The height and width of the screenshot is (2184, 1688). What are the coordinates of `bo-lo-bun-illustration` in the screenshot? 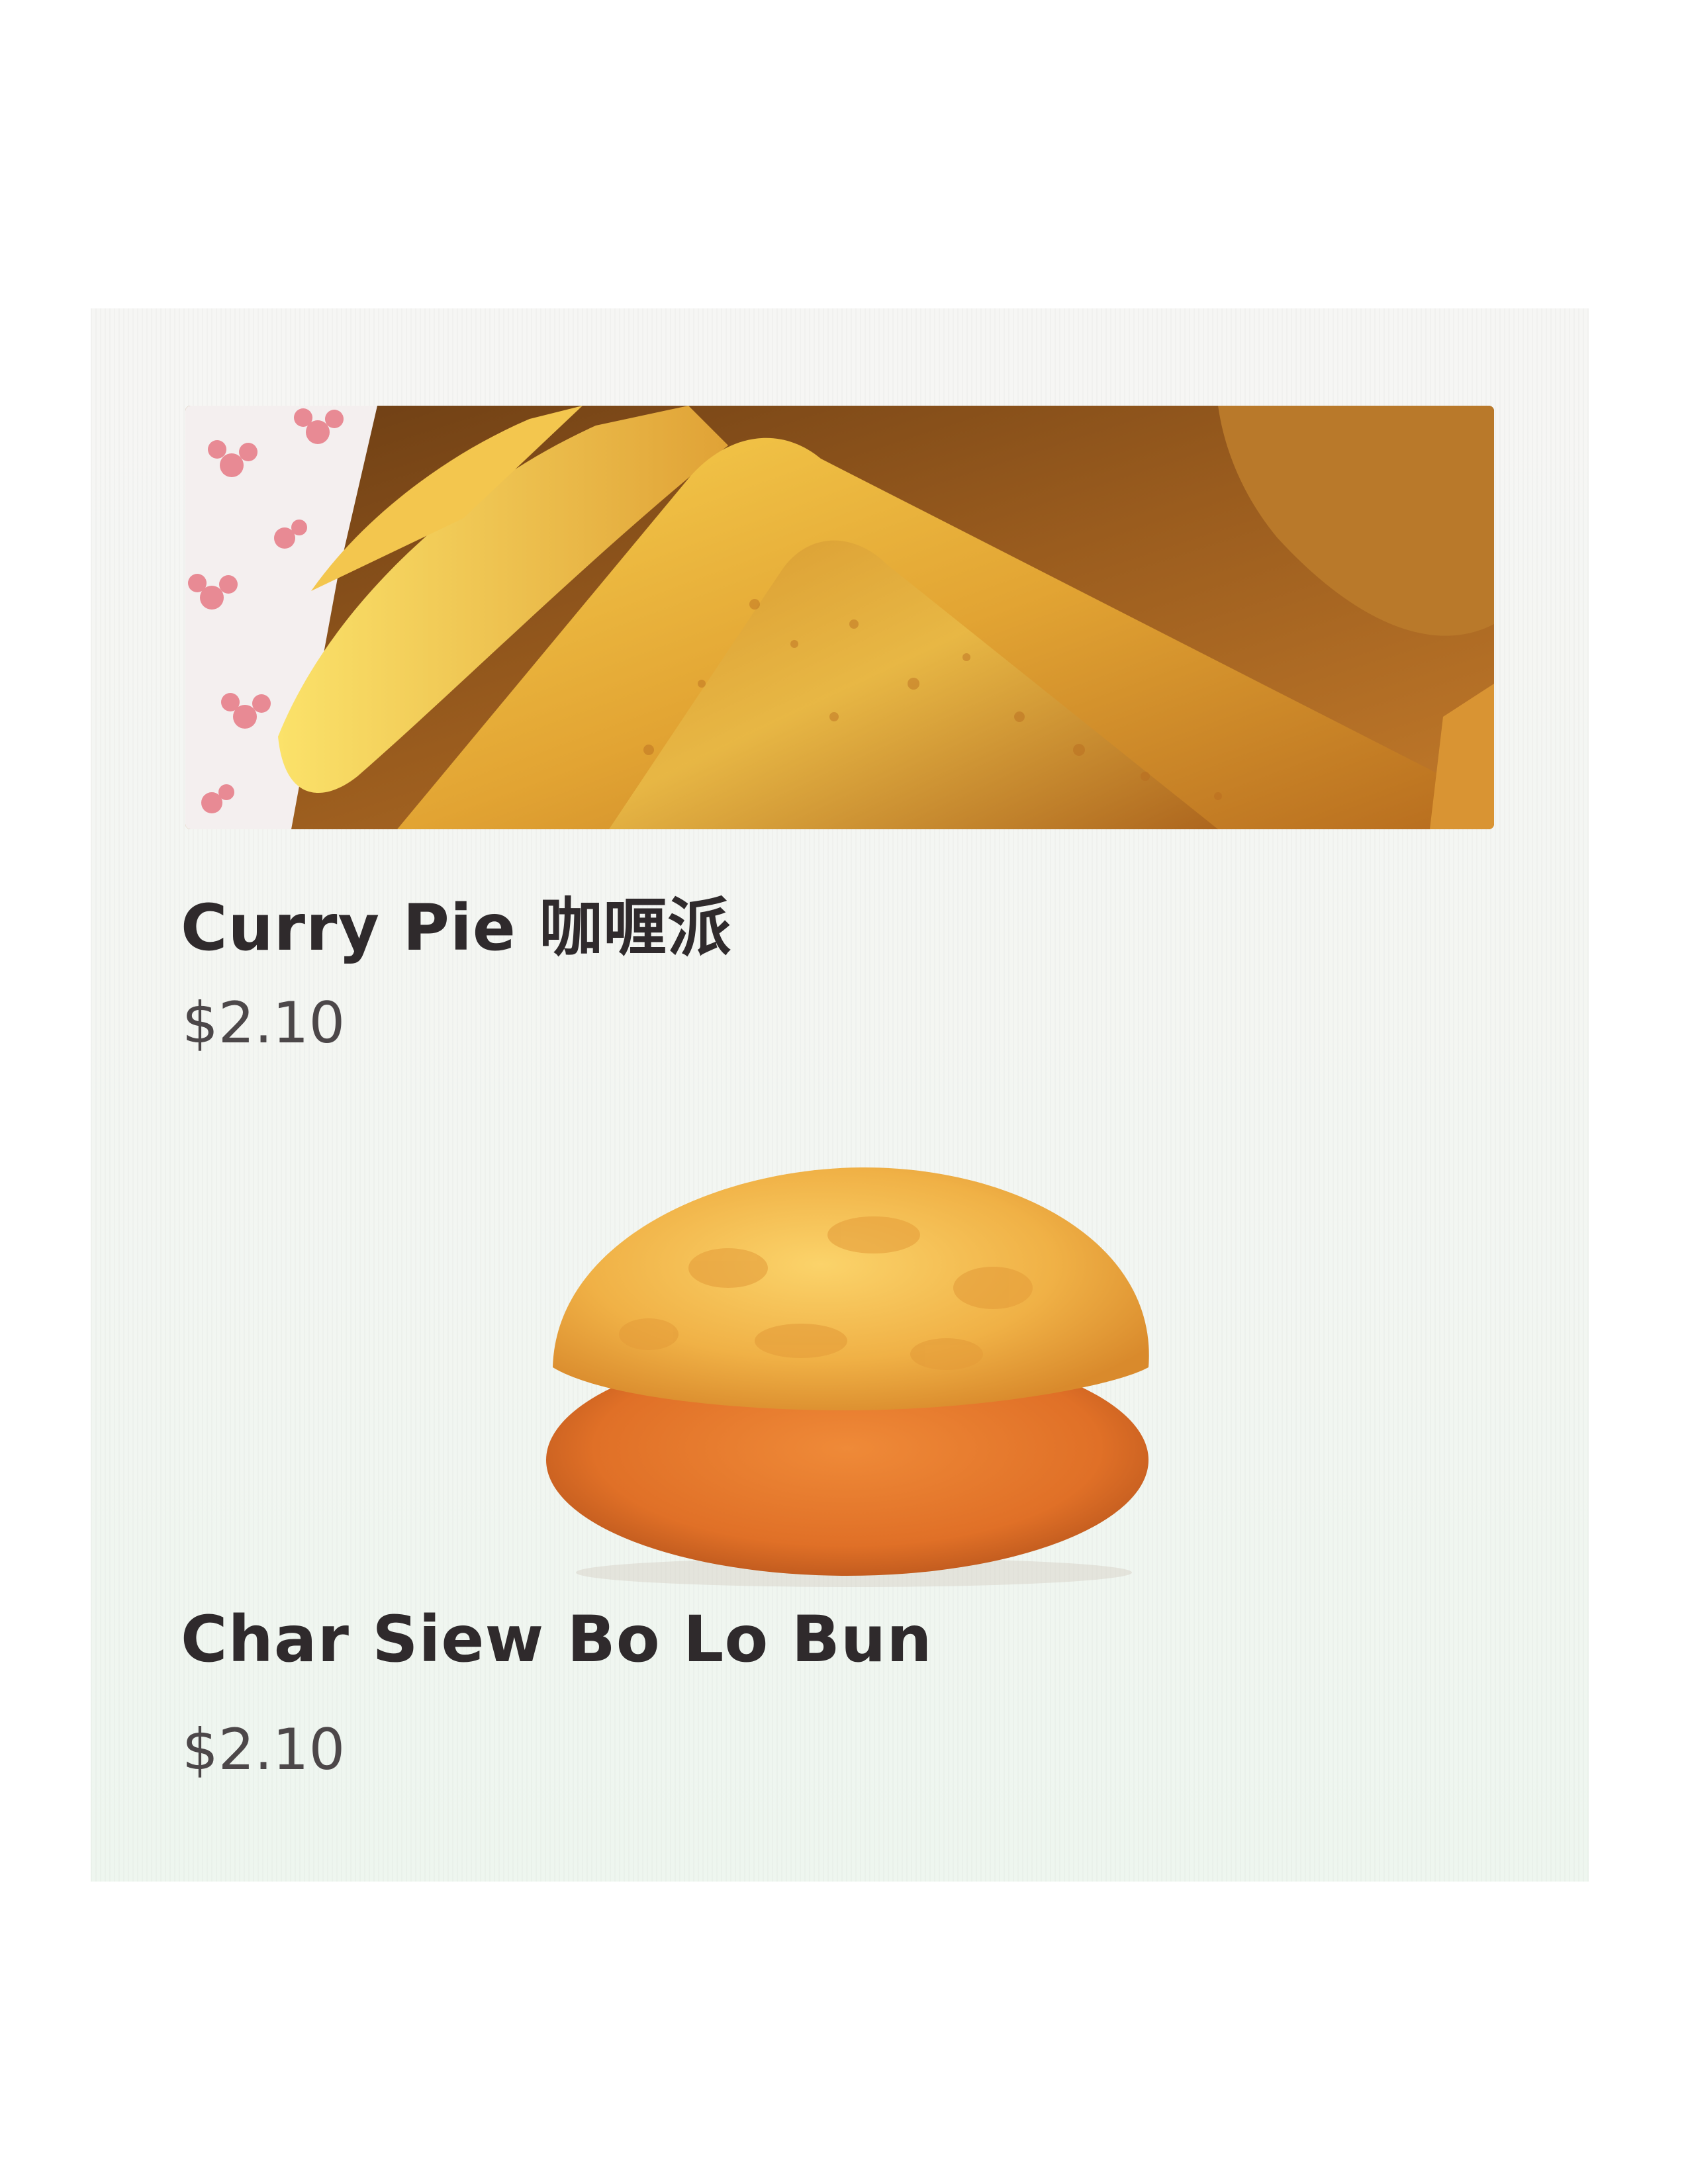 It's located at (847, 1377).